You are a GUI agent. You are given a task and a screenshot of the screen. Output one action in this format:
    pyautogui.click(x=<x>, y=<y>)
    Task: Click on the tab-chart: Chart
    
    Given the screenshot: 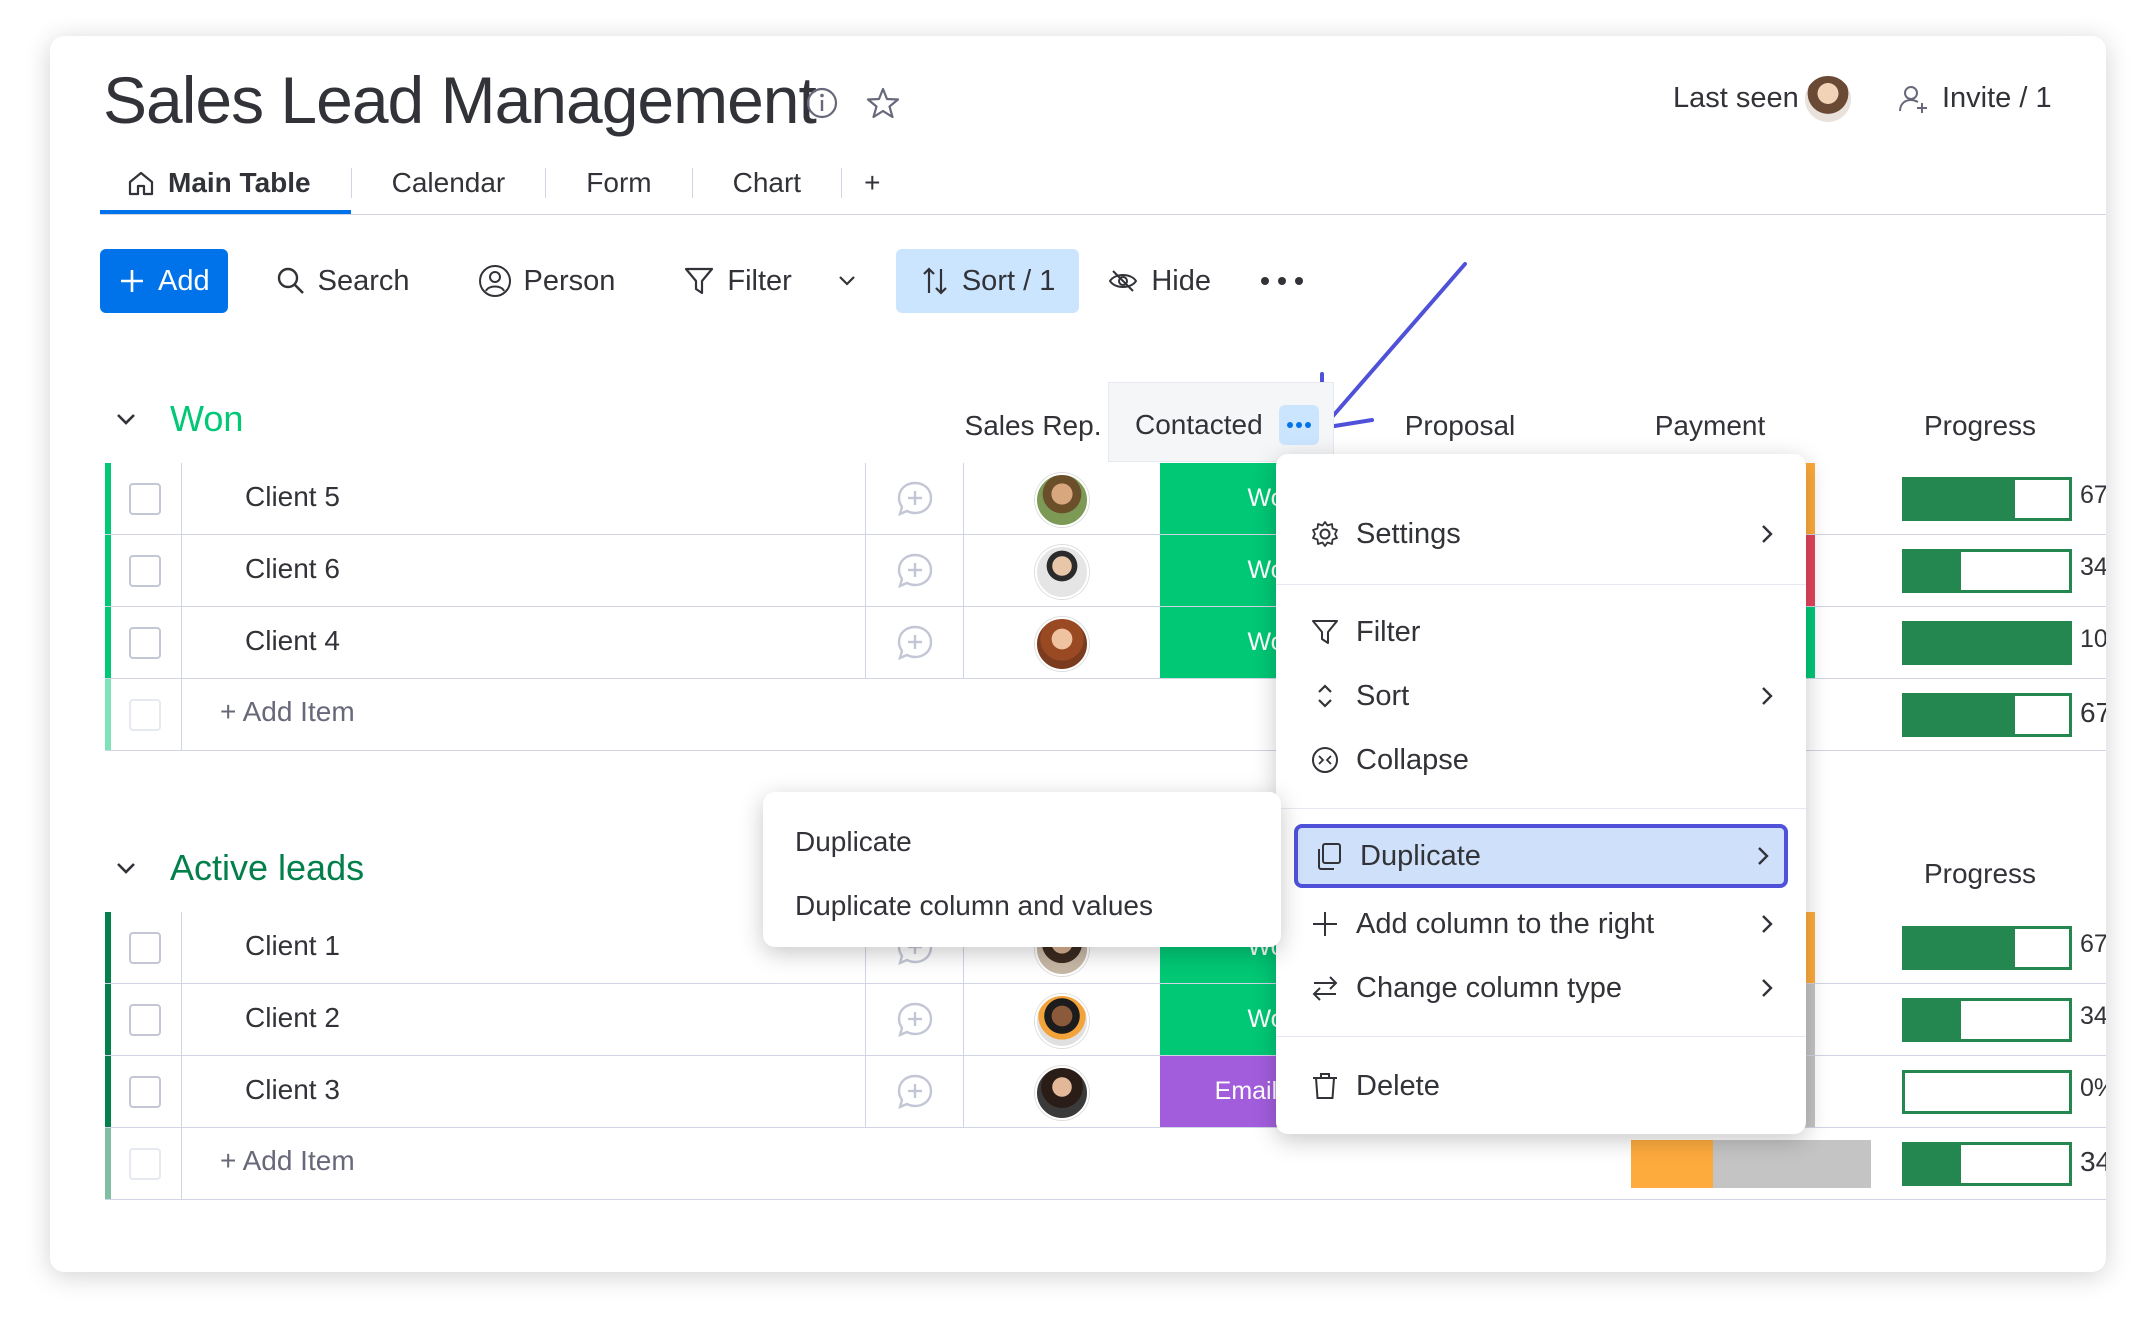 What is the action you would take?
    pyautogui.click(x=767, y=183)
    